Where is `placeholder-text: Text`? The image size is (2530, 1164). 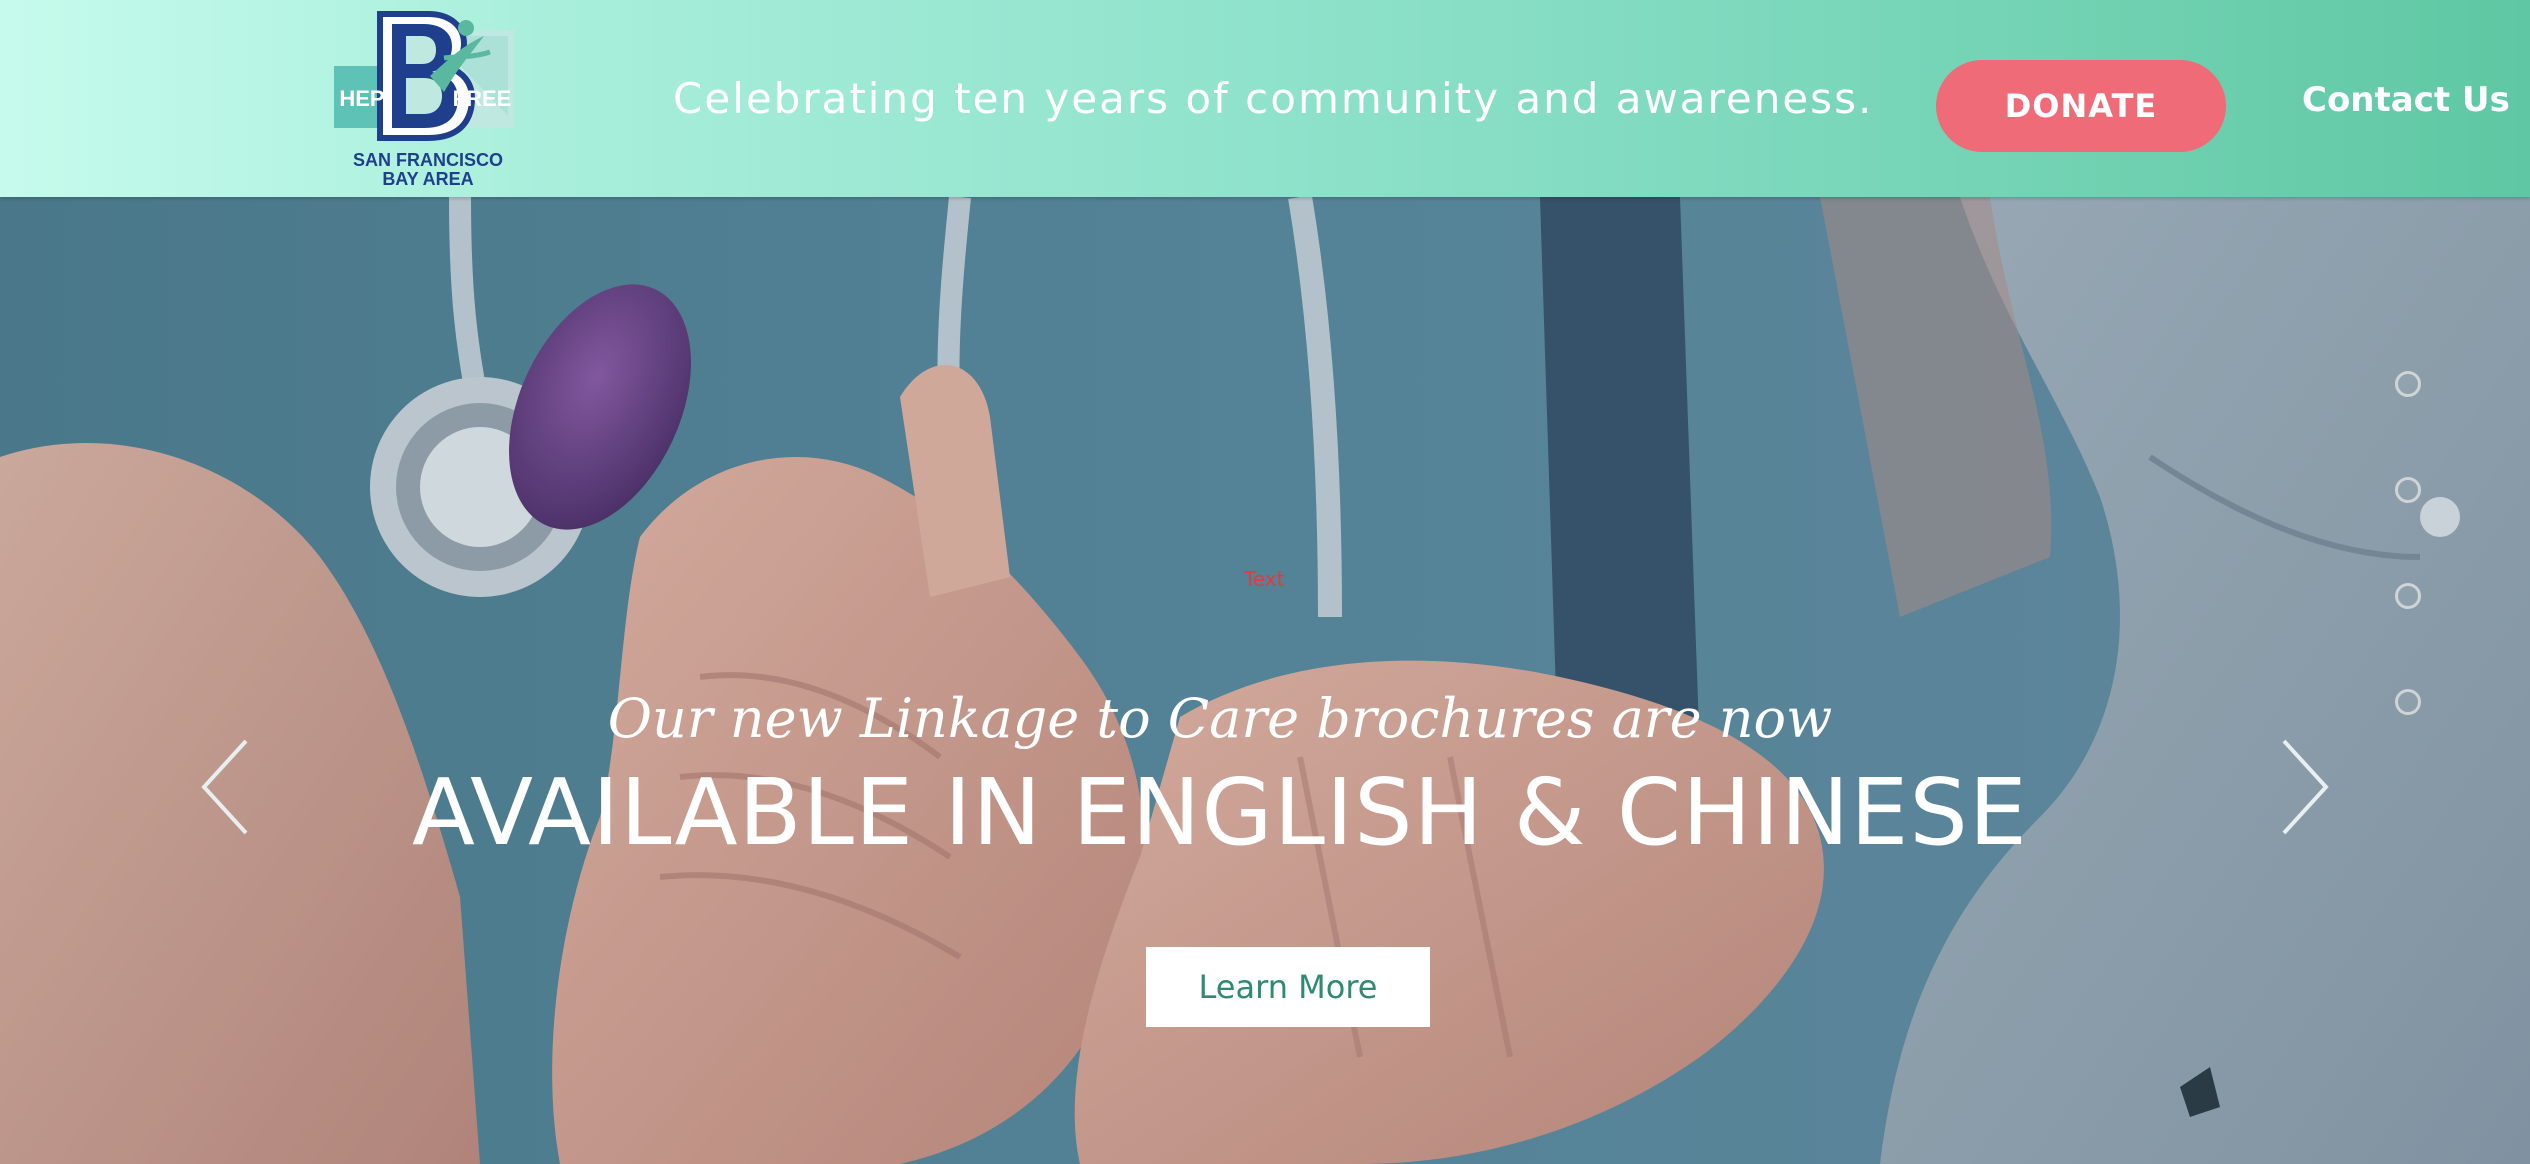
placeholder-text: Text is located at coordinates (1264, 579).